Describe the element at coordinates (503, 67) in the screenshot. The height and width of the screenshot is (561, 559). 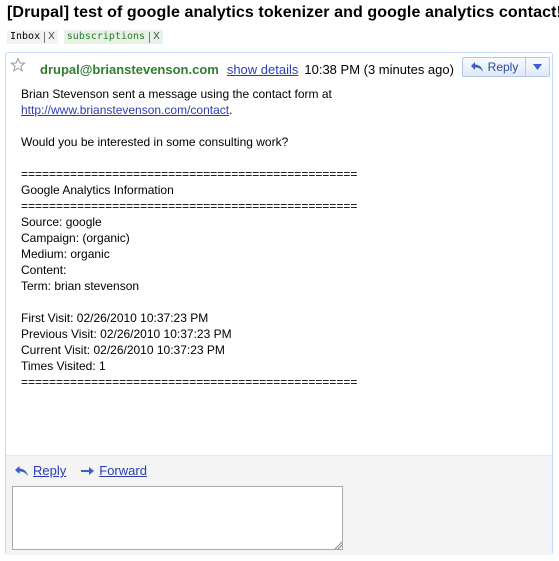
I see `reply-button-label: Reply` at that location.